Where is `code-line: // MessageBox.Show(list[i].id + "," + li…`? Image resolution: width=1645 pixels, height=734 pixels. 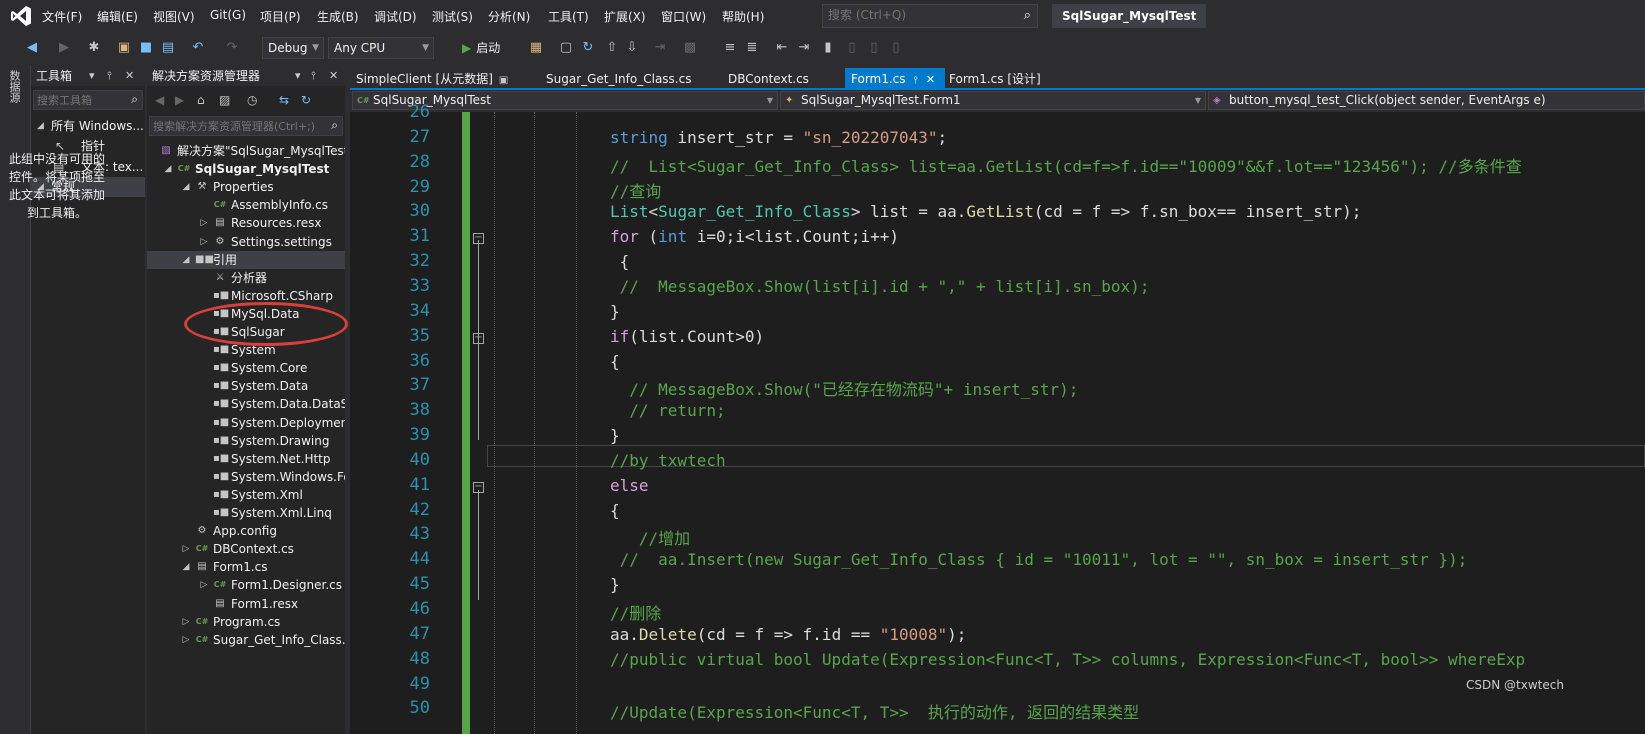 code-line: // MessageBox.Show(list[i].id + "," + li… is located at coordinates (880, 286).